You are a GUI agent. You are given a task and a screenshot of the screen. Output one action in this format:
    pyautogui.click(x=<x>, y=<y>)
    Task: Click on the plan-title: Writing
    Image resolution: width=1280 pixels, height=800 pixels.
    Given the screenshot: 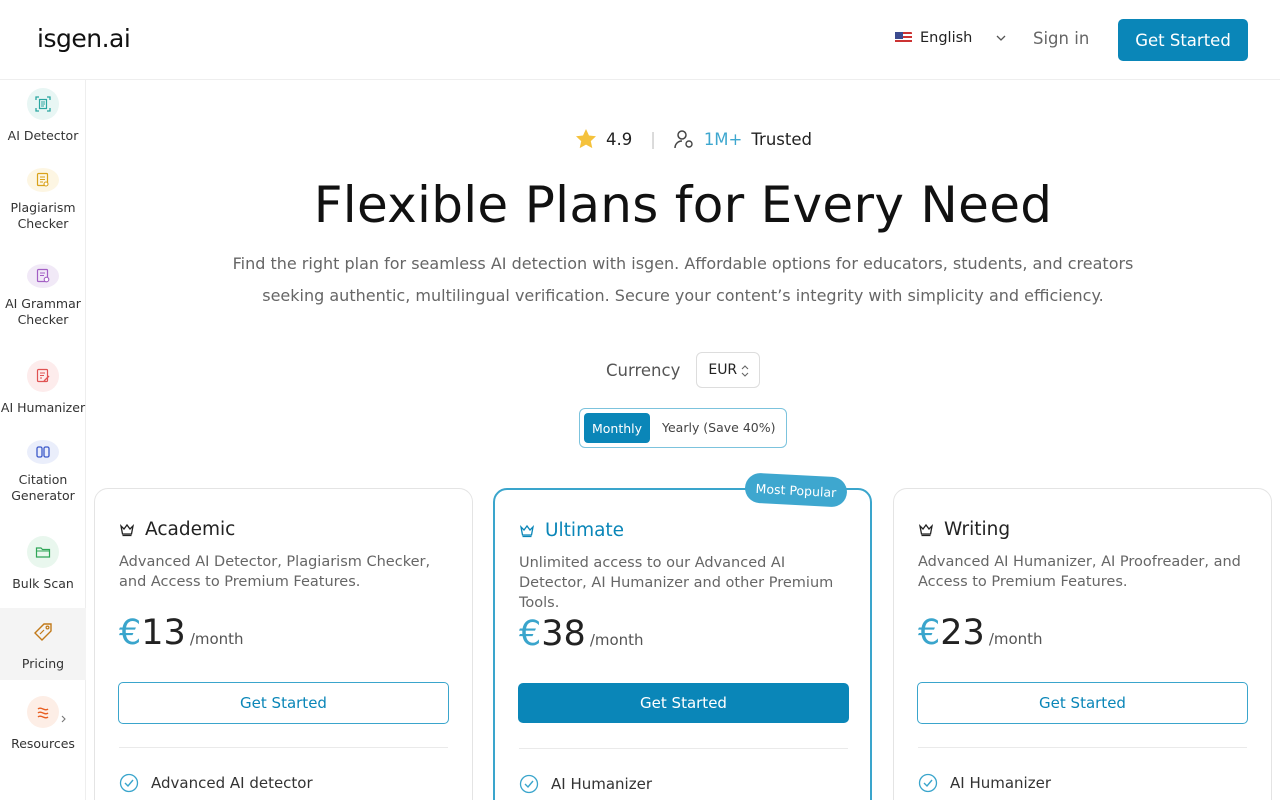 What is the action you would take?
    pyautogui.click(x=964, y=529)
    